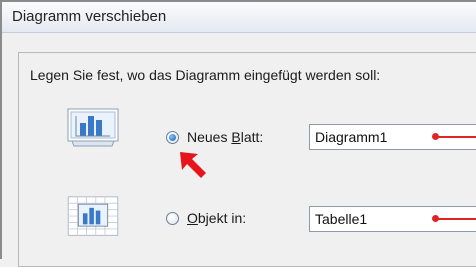  Describe the element at coordinates (193, 165) in the screenshot. I see `pointer-arrow-icon` at that location.